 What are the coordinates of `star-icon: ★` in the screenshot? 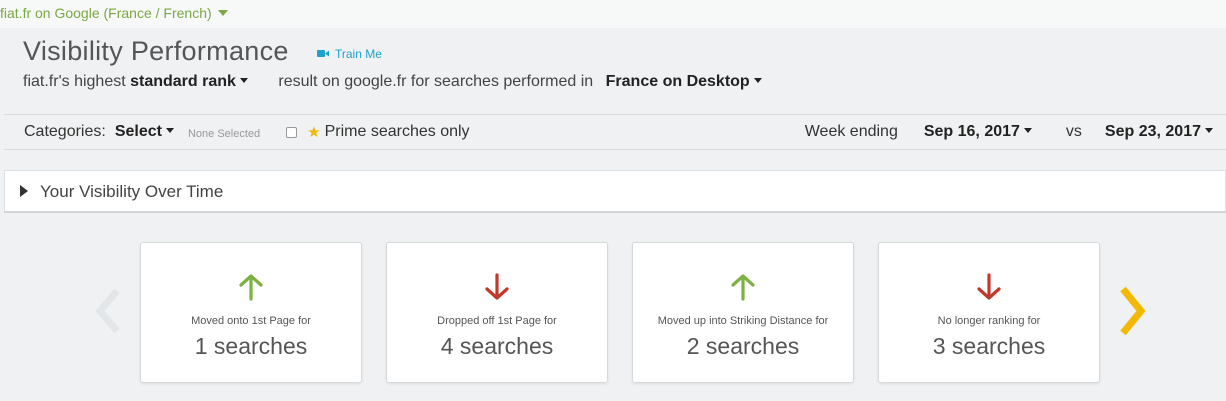 It's located at (314, 132).